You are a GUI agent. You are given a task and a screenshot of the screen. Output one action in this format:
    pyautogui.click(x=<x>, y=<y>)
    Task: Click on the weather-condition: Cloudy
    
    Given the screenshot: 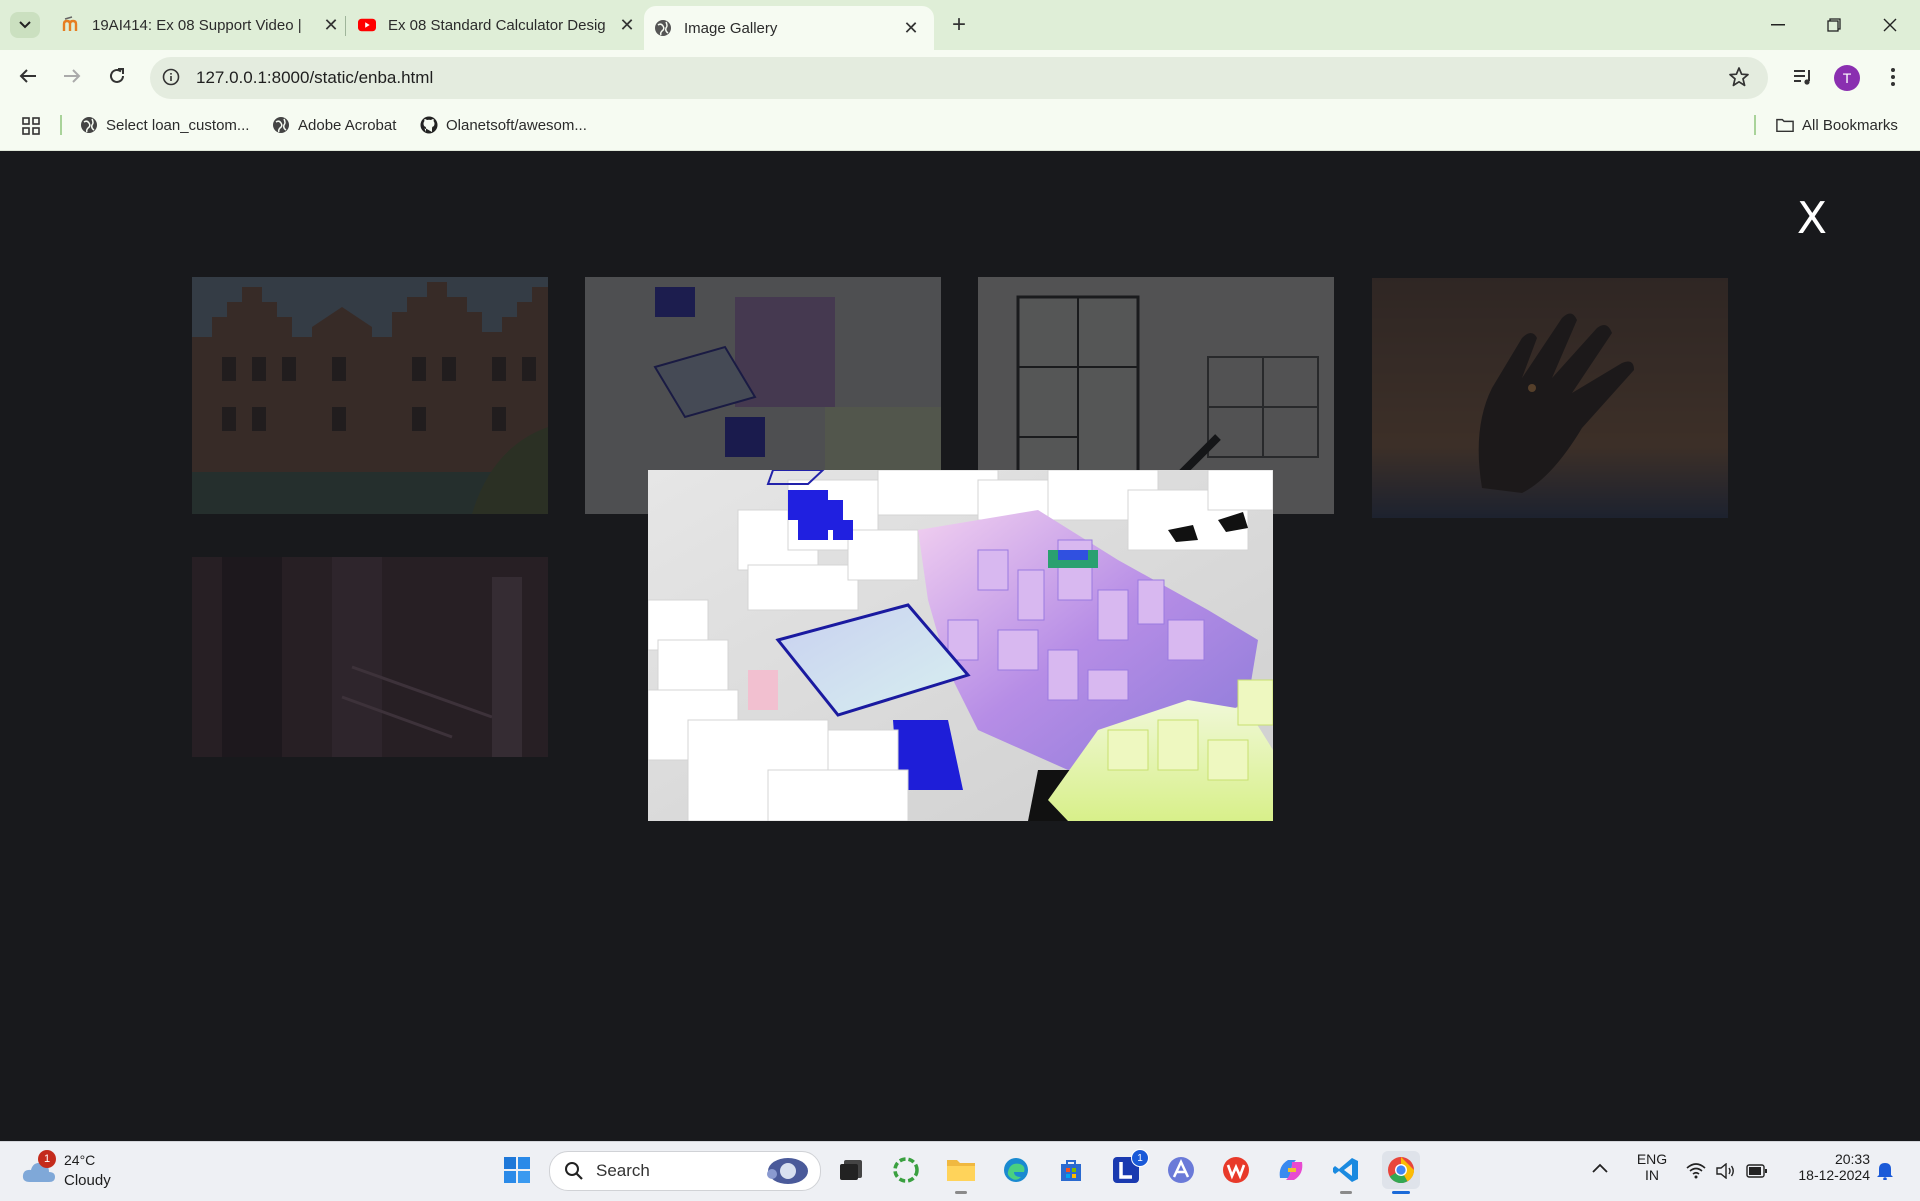 What is the action you would take?
    pyautogui.click(x=87, y=1180)
    